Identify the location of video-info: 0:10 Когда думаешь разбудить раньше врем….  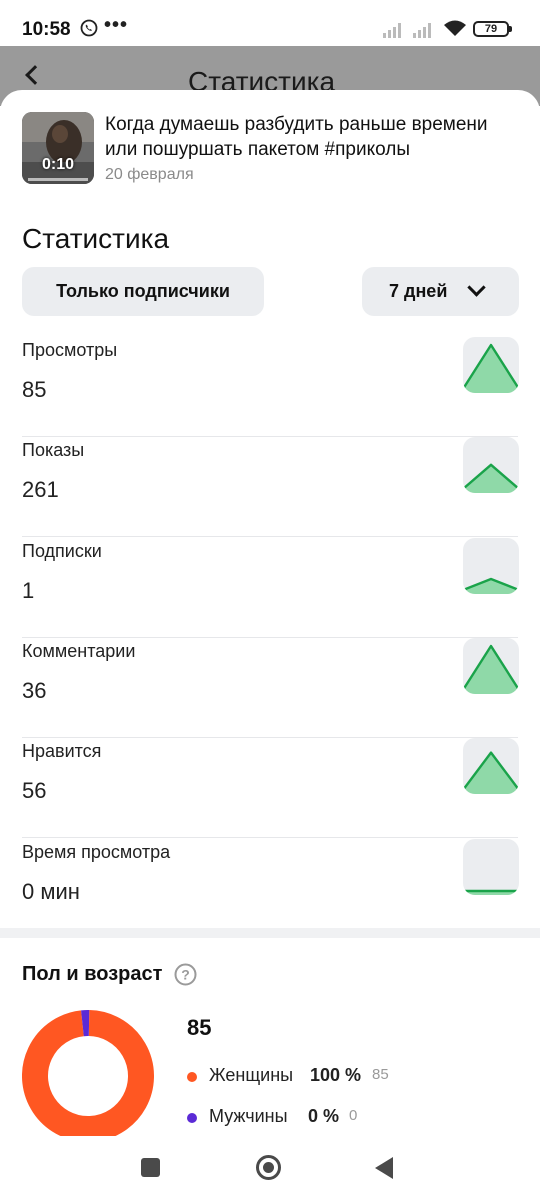
(272, 149).